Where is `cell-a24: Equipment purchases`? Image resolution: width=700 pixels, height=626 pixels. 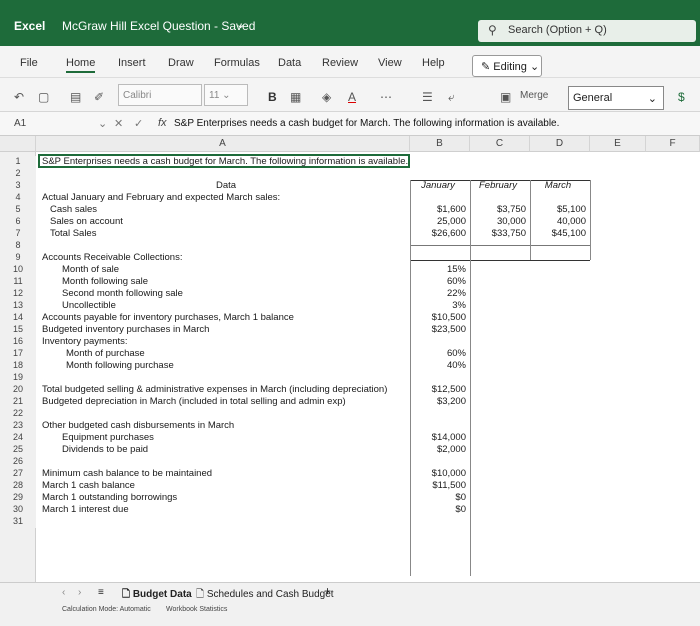 cell-a24: Equipment purchases is located at coordinates (108, 437).